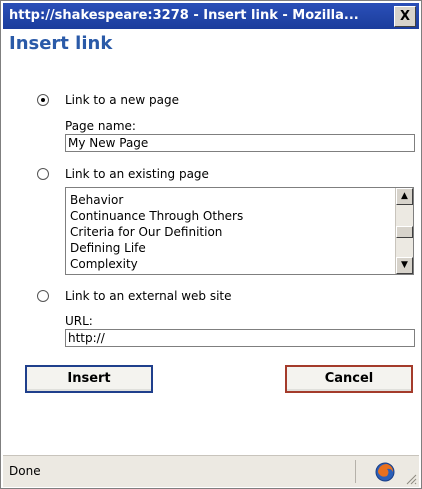 The image size is (422, 489). What do you see at coordinates (211, 471) in the screenshot?
I see `status-bar: Done` at bounding box center [211, 471].